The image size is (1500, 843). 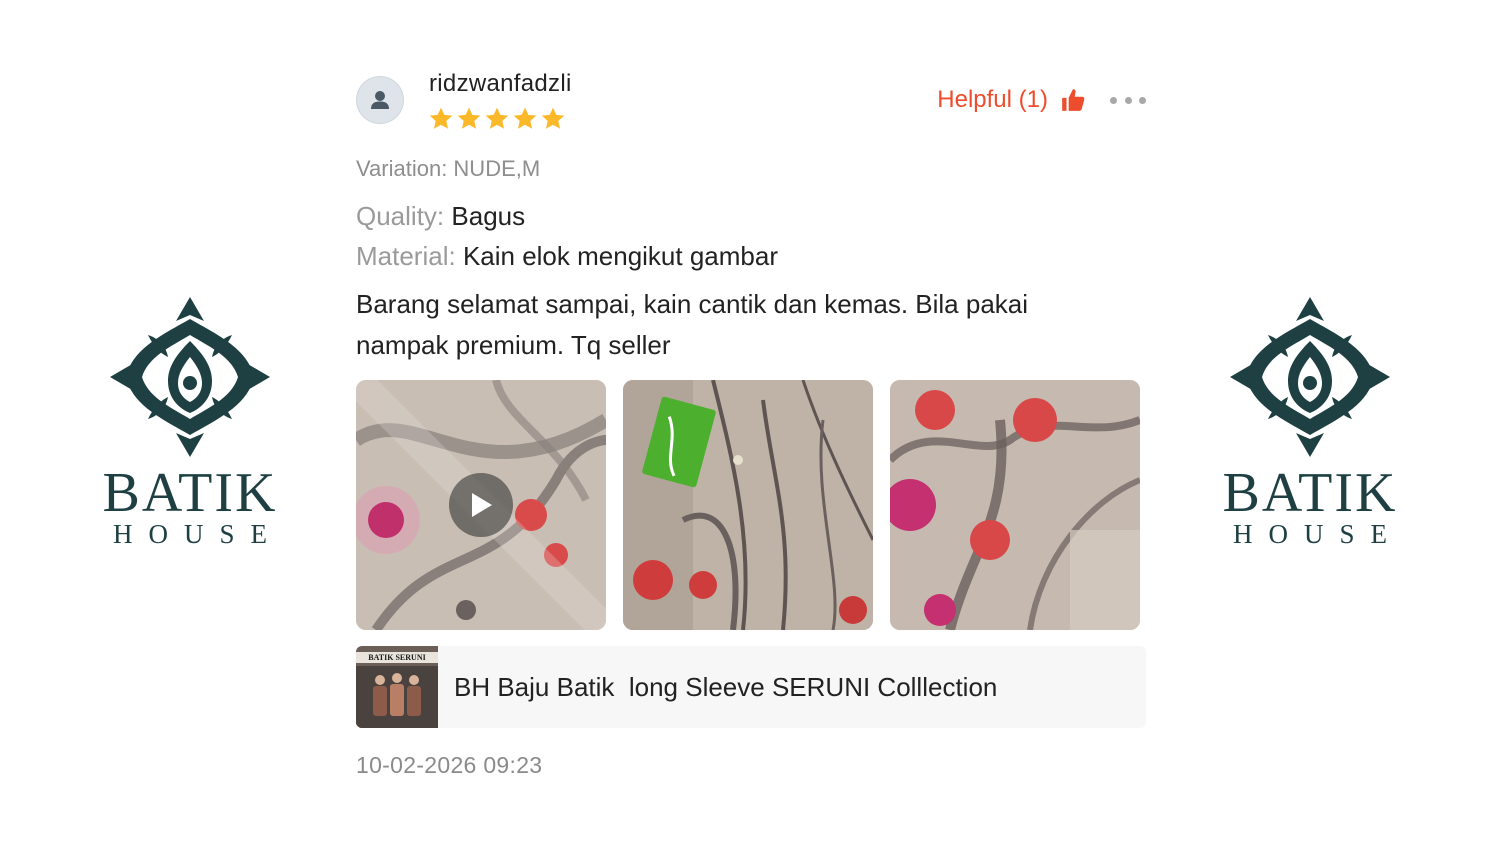 What do you see at coordinates (488, 216) in the screenshot?
I see `attribute-value: Bagus` at bounding box center [488, 216].